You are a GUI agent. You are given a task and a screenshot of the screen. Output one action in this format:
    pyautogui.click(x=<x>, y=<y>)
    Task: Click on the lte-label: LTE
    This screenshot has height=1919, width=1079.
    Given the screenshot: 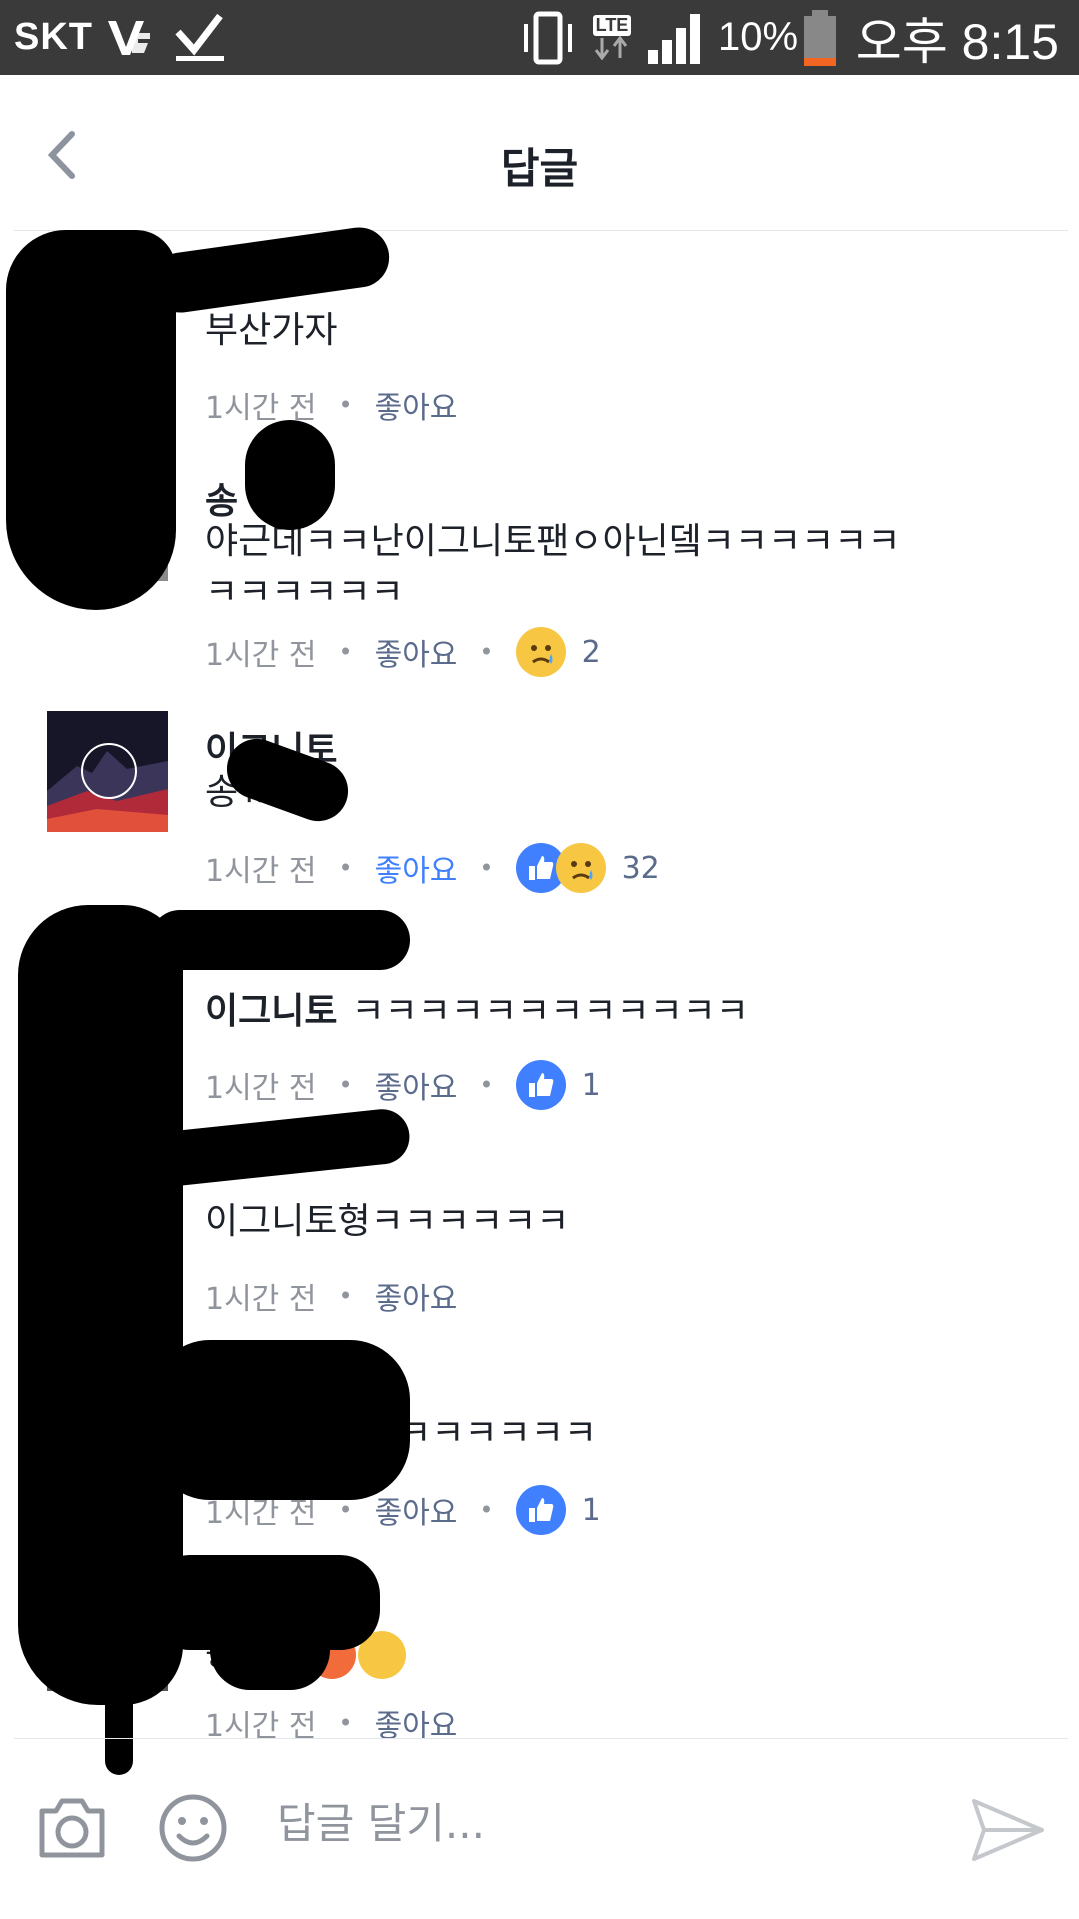 What is the action you would take?
    pyautogui.click(x=612, y=25)
    